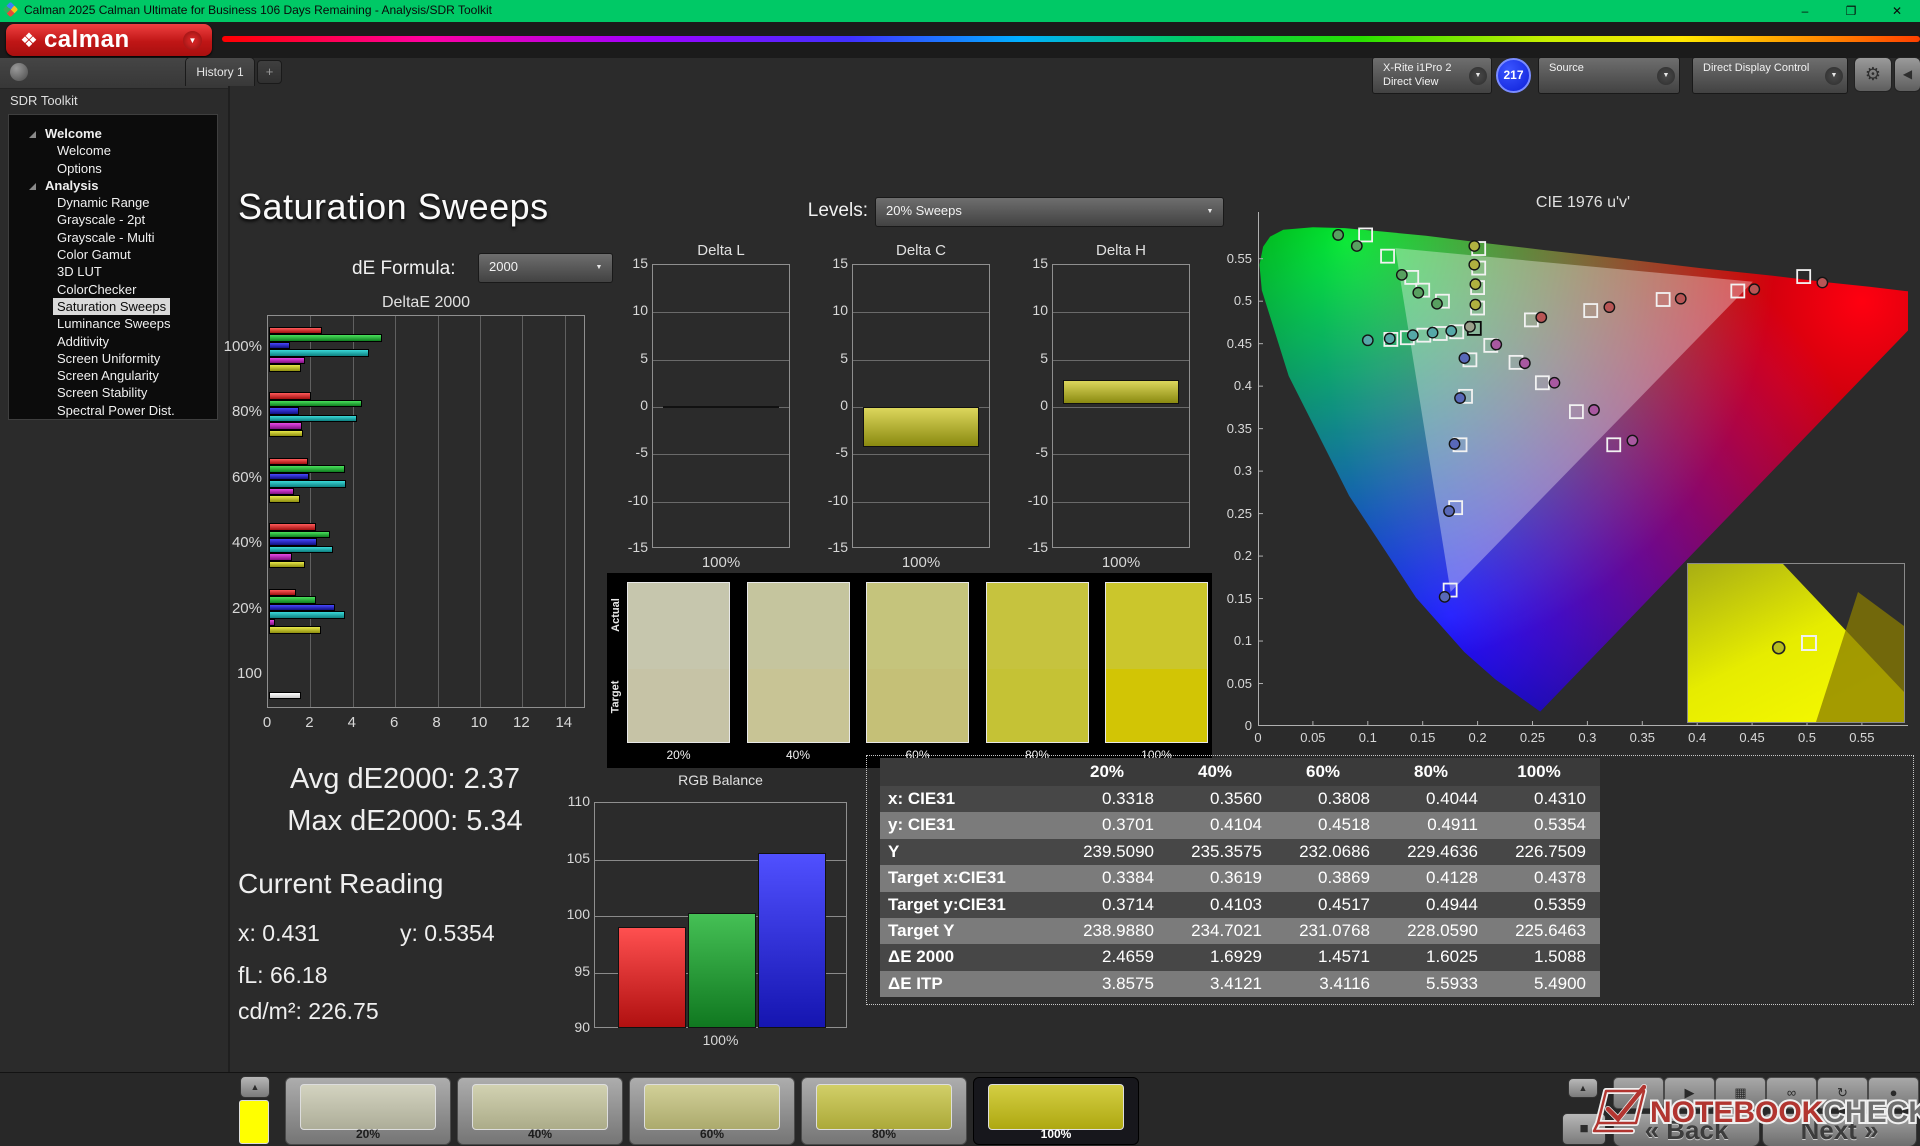 The height and width of the screenshot is (1146, 1920). What do you see at coordinates (368, 1111) in the screenshot?
I see `pattern-button-20%: 20%` at bounding box center [368, 1111].